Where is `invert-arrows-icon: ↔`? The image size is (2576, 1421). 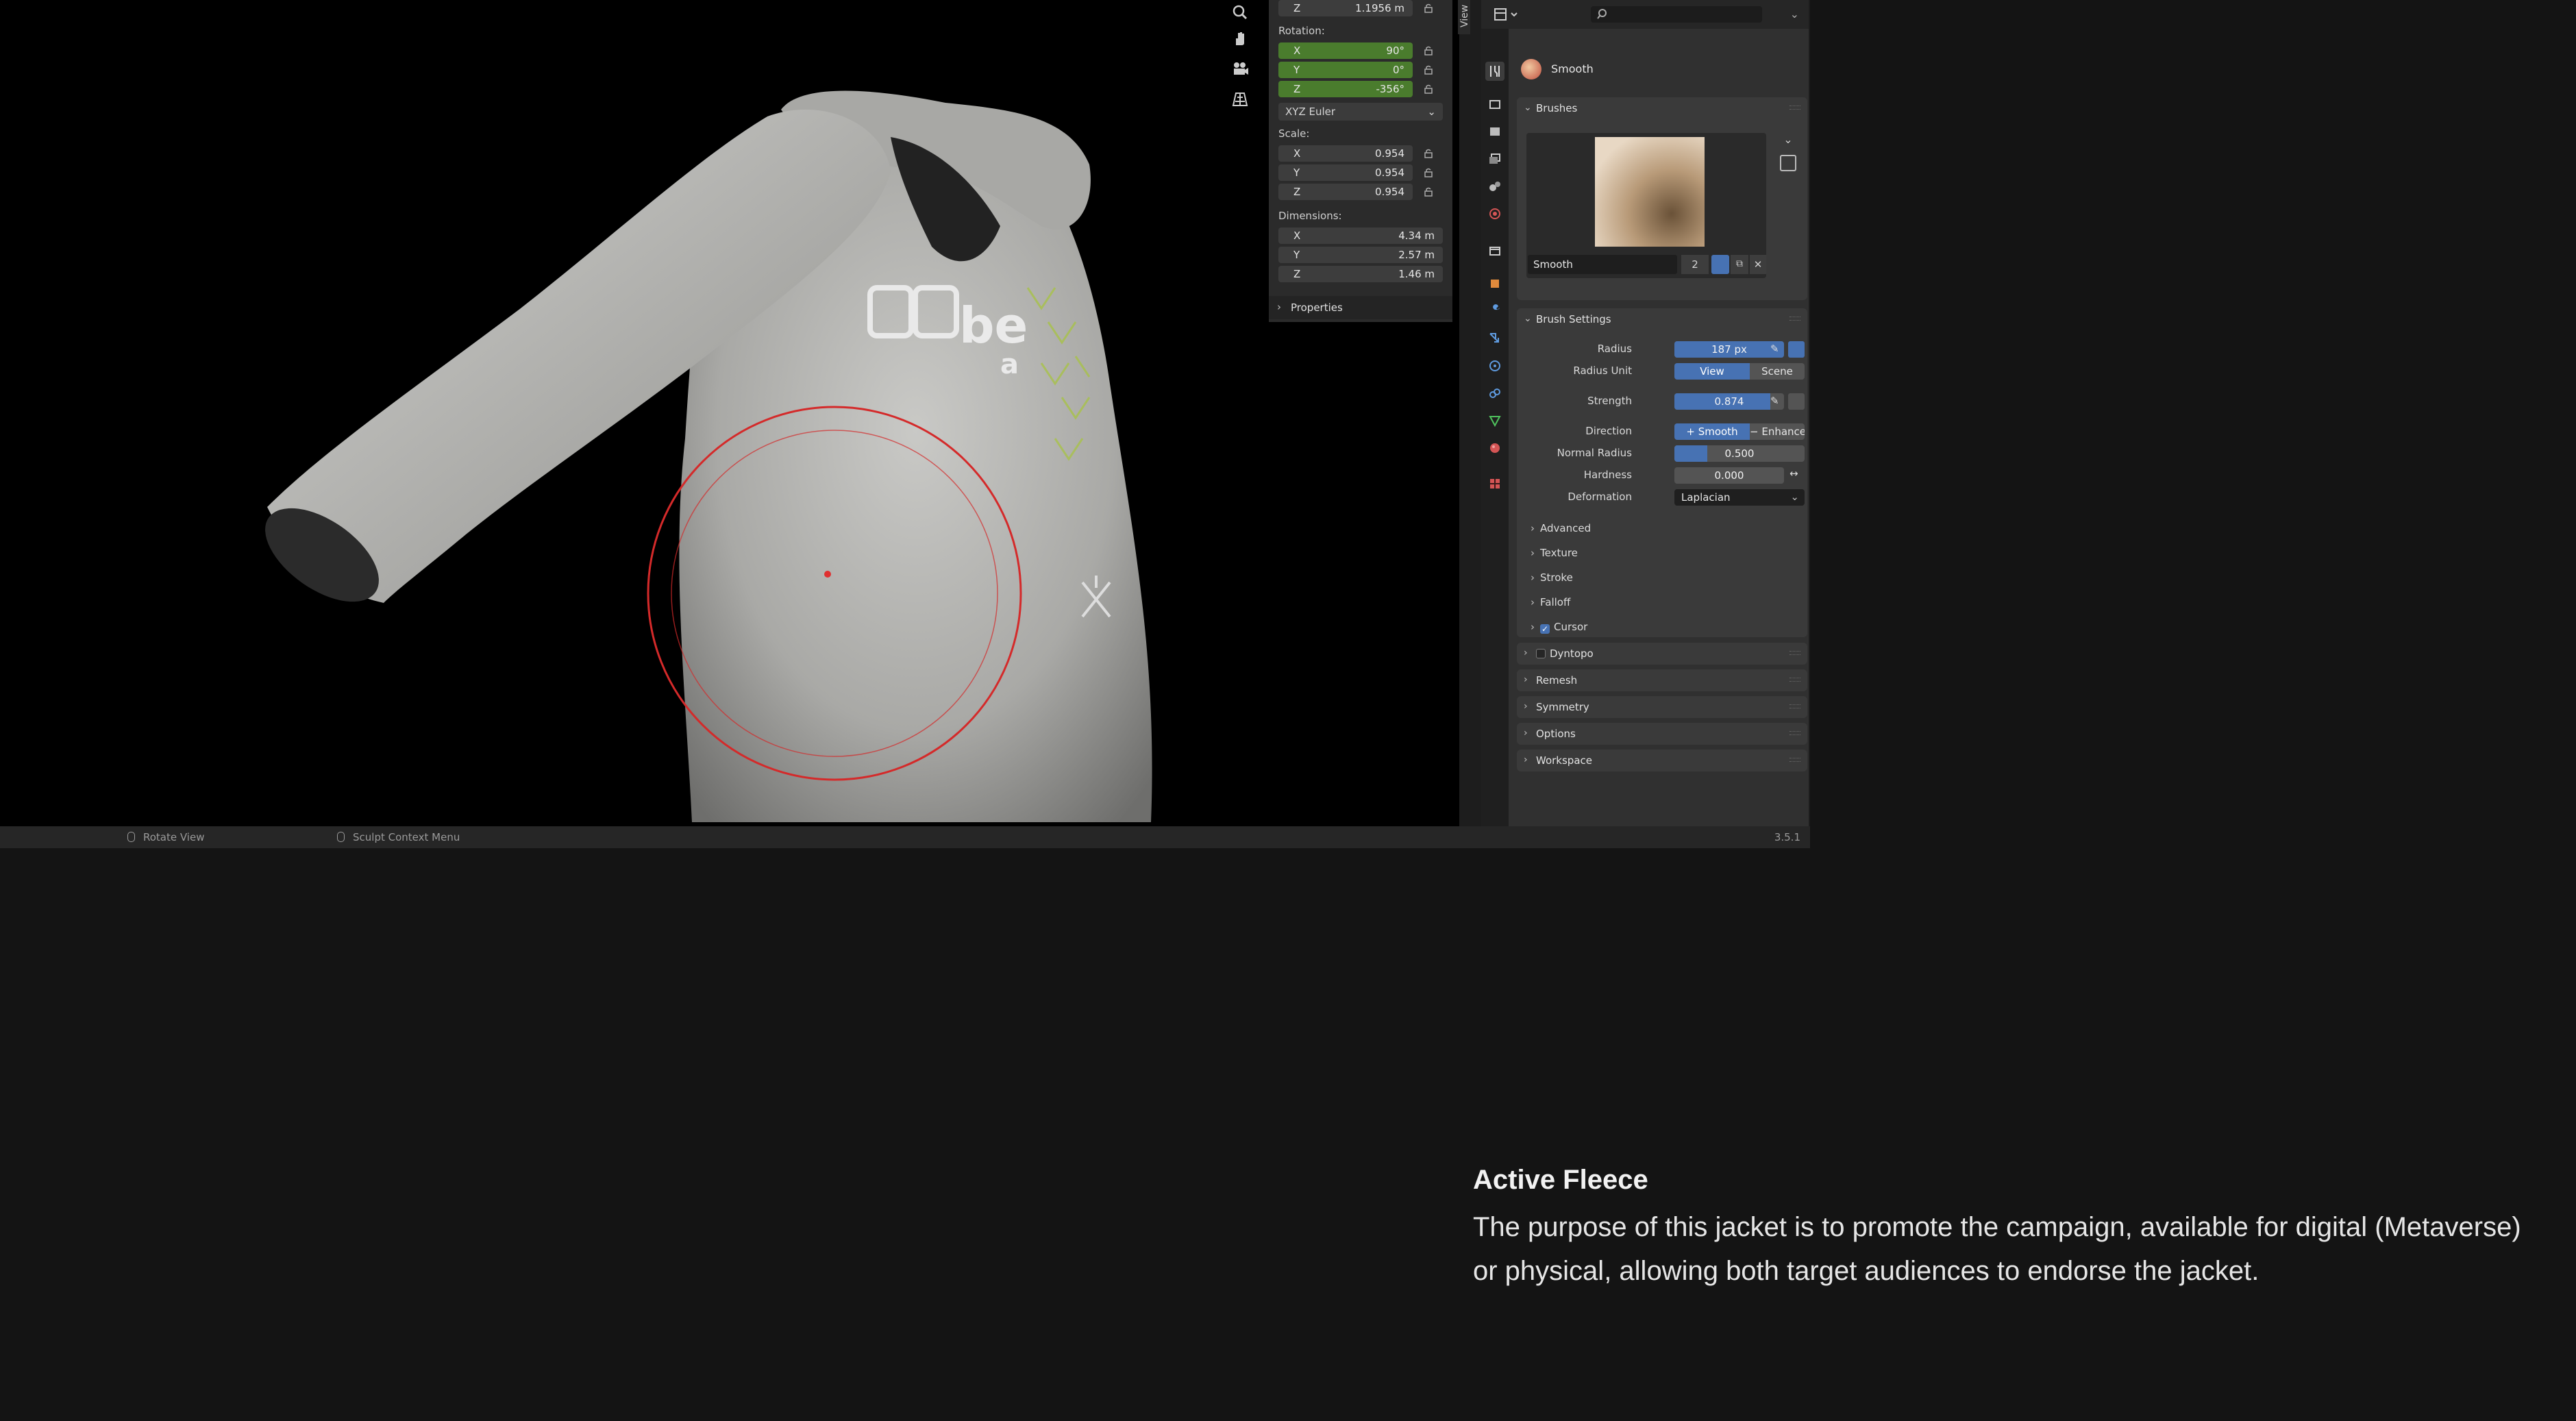 invert-arrows-icon: ↔ is located at coordinates (1793, 473).